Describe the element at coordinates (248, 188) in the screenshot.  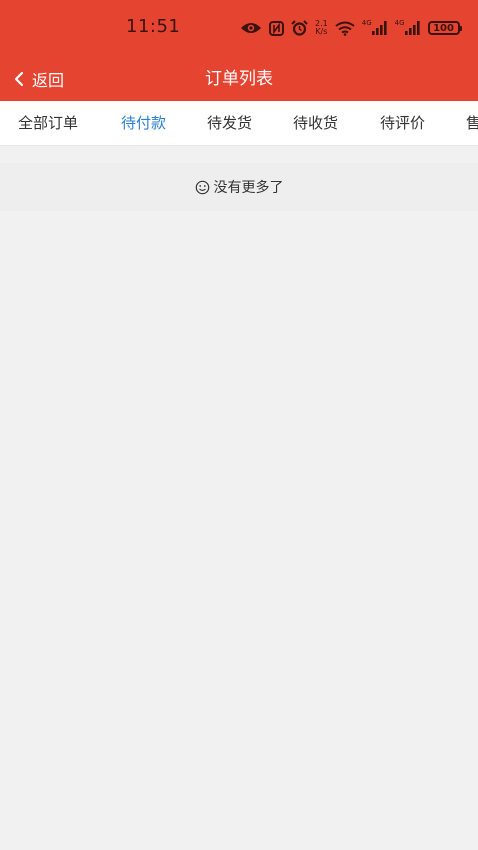
I see `empty-text: 没有更多了` at that location.